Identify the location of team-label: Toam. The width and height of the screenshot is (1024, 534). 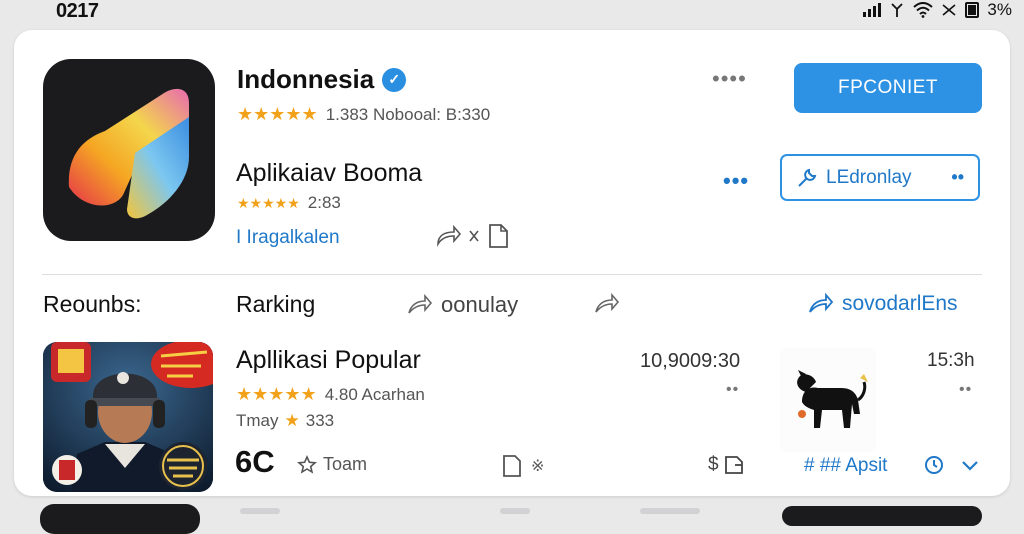
(345, 464).